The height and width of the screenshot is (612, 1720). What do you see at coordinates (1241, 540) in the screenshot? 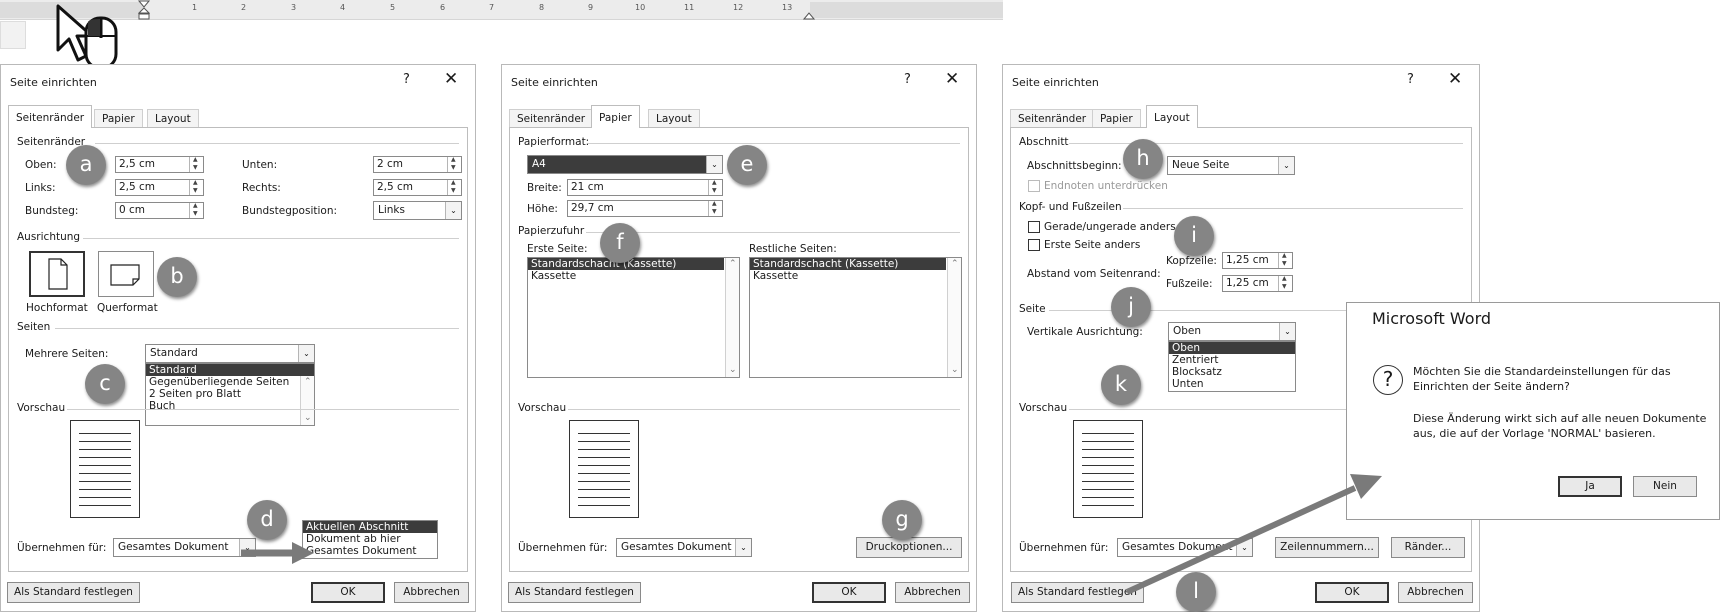
I see `arrow-default-line` at bounding box center [1241, 540].